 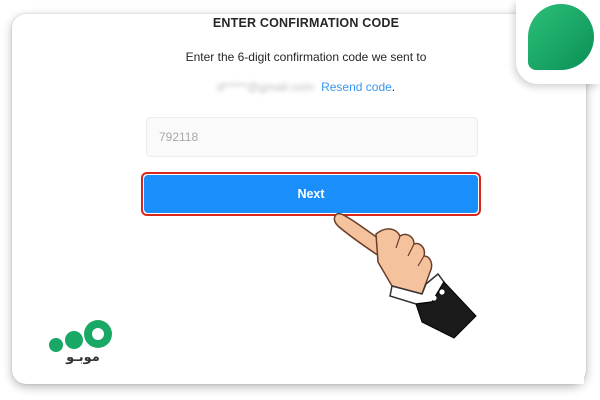 I want to click on email-line: d*****@gmail.com Resend code., so click(x=306, y=87).